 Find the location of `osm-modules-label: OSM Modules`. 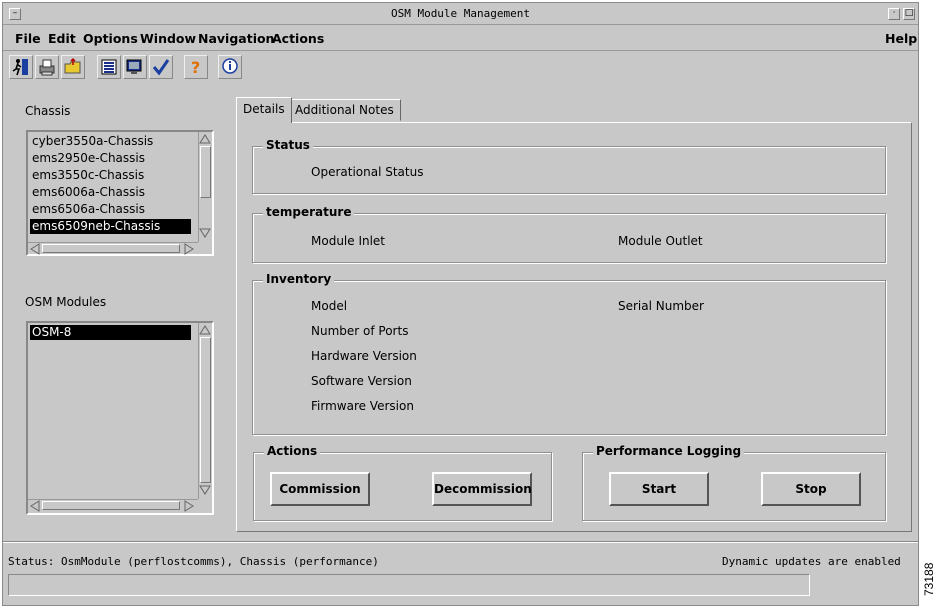

osm-modules-label: OSM Modules is located at coordinates (66, 302).